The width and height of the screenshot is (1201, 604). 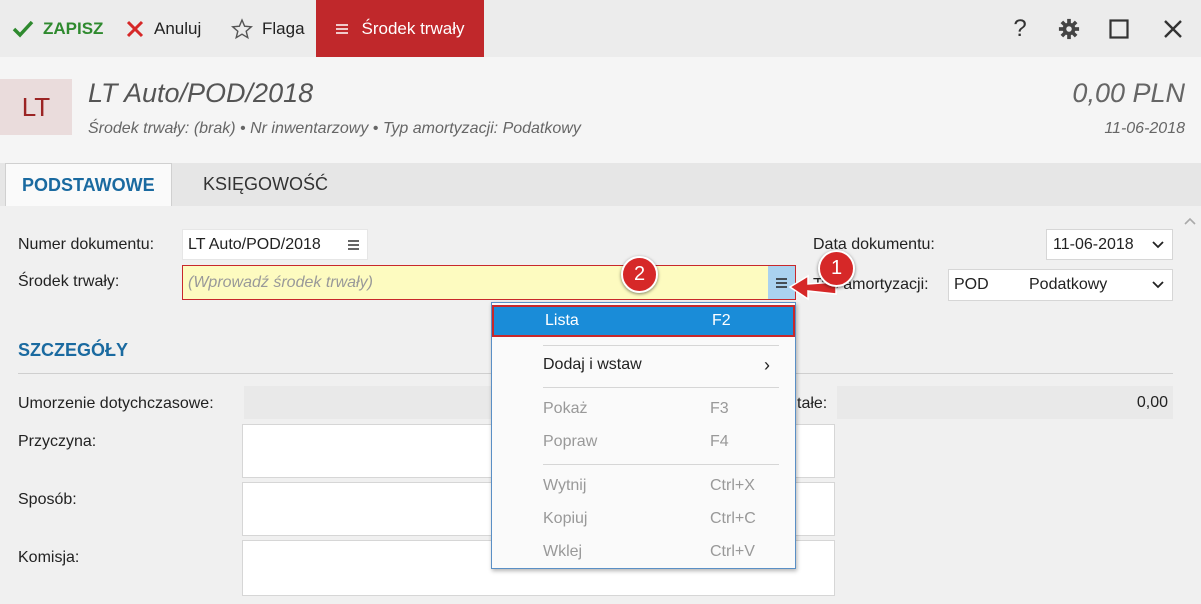 What do you see at coordinates (812, 403) in the screenshot?
I see `right-field-label: tałe:` at bounding box center [812, 403].